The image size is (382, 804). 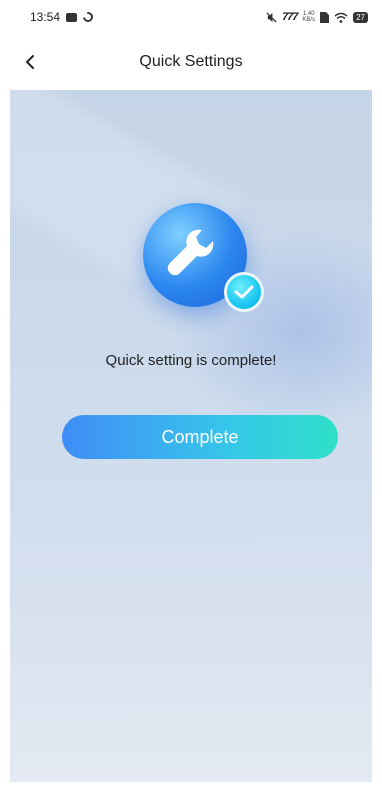 I want to click on chevron-left-icon, so click(x=30, y=62).